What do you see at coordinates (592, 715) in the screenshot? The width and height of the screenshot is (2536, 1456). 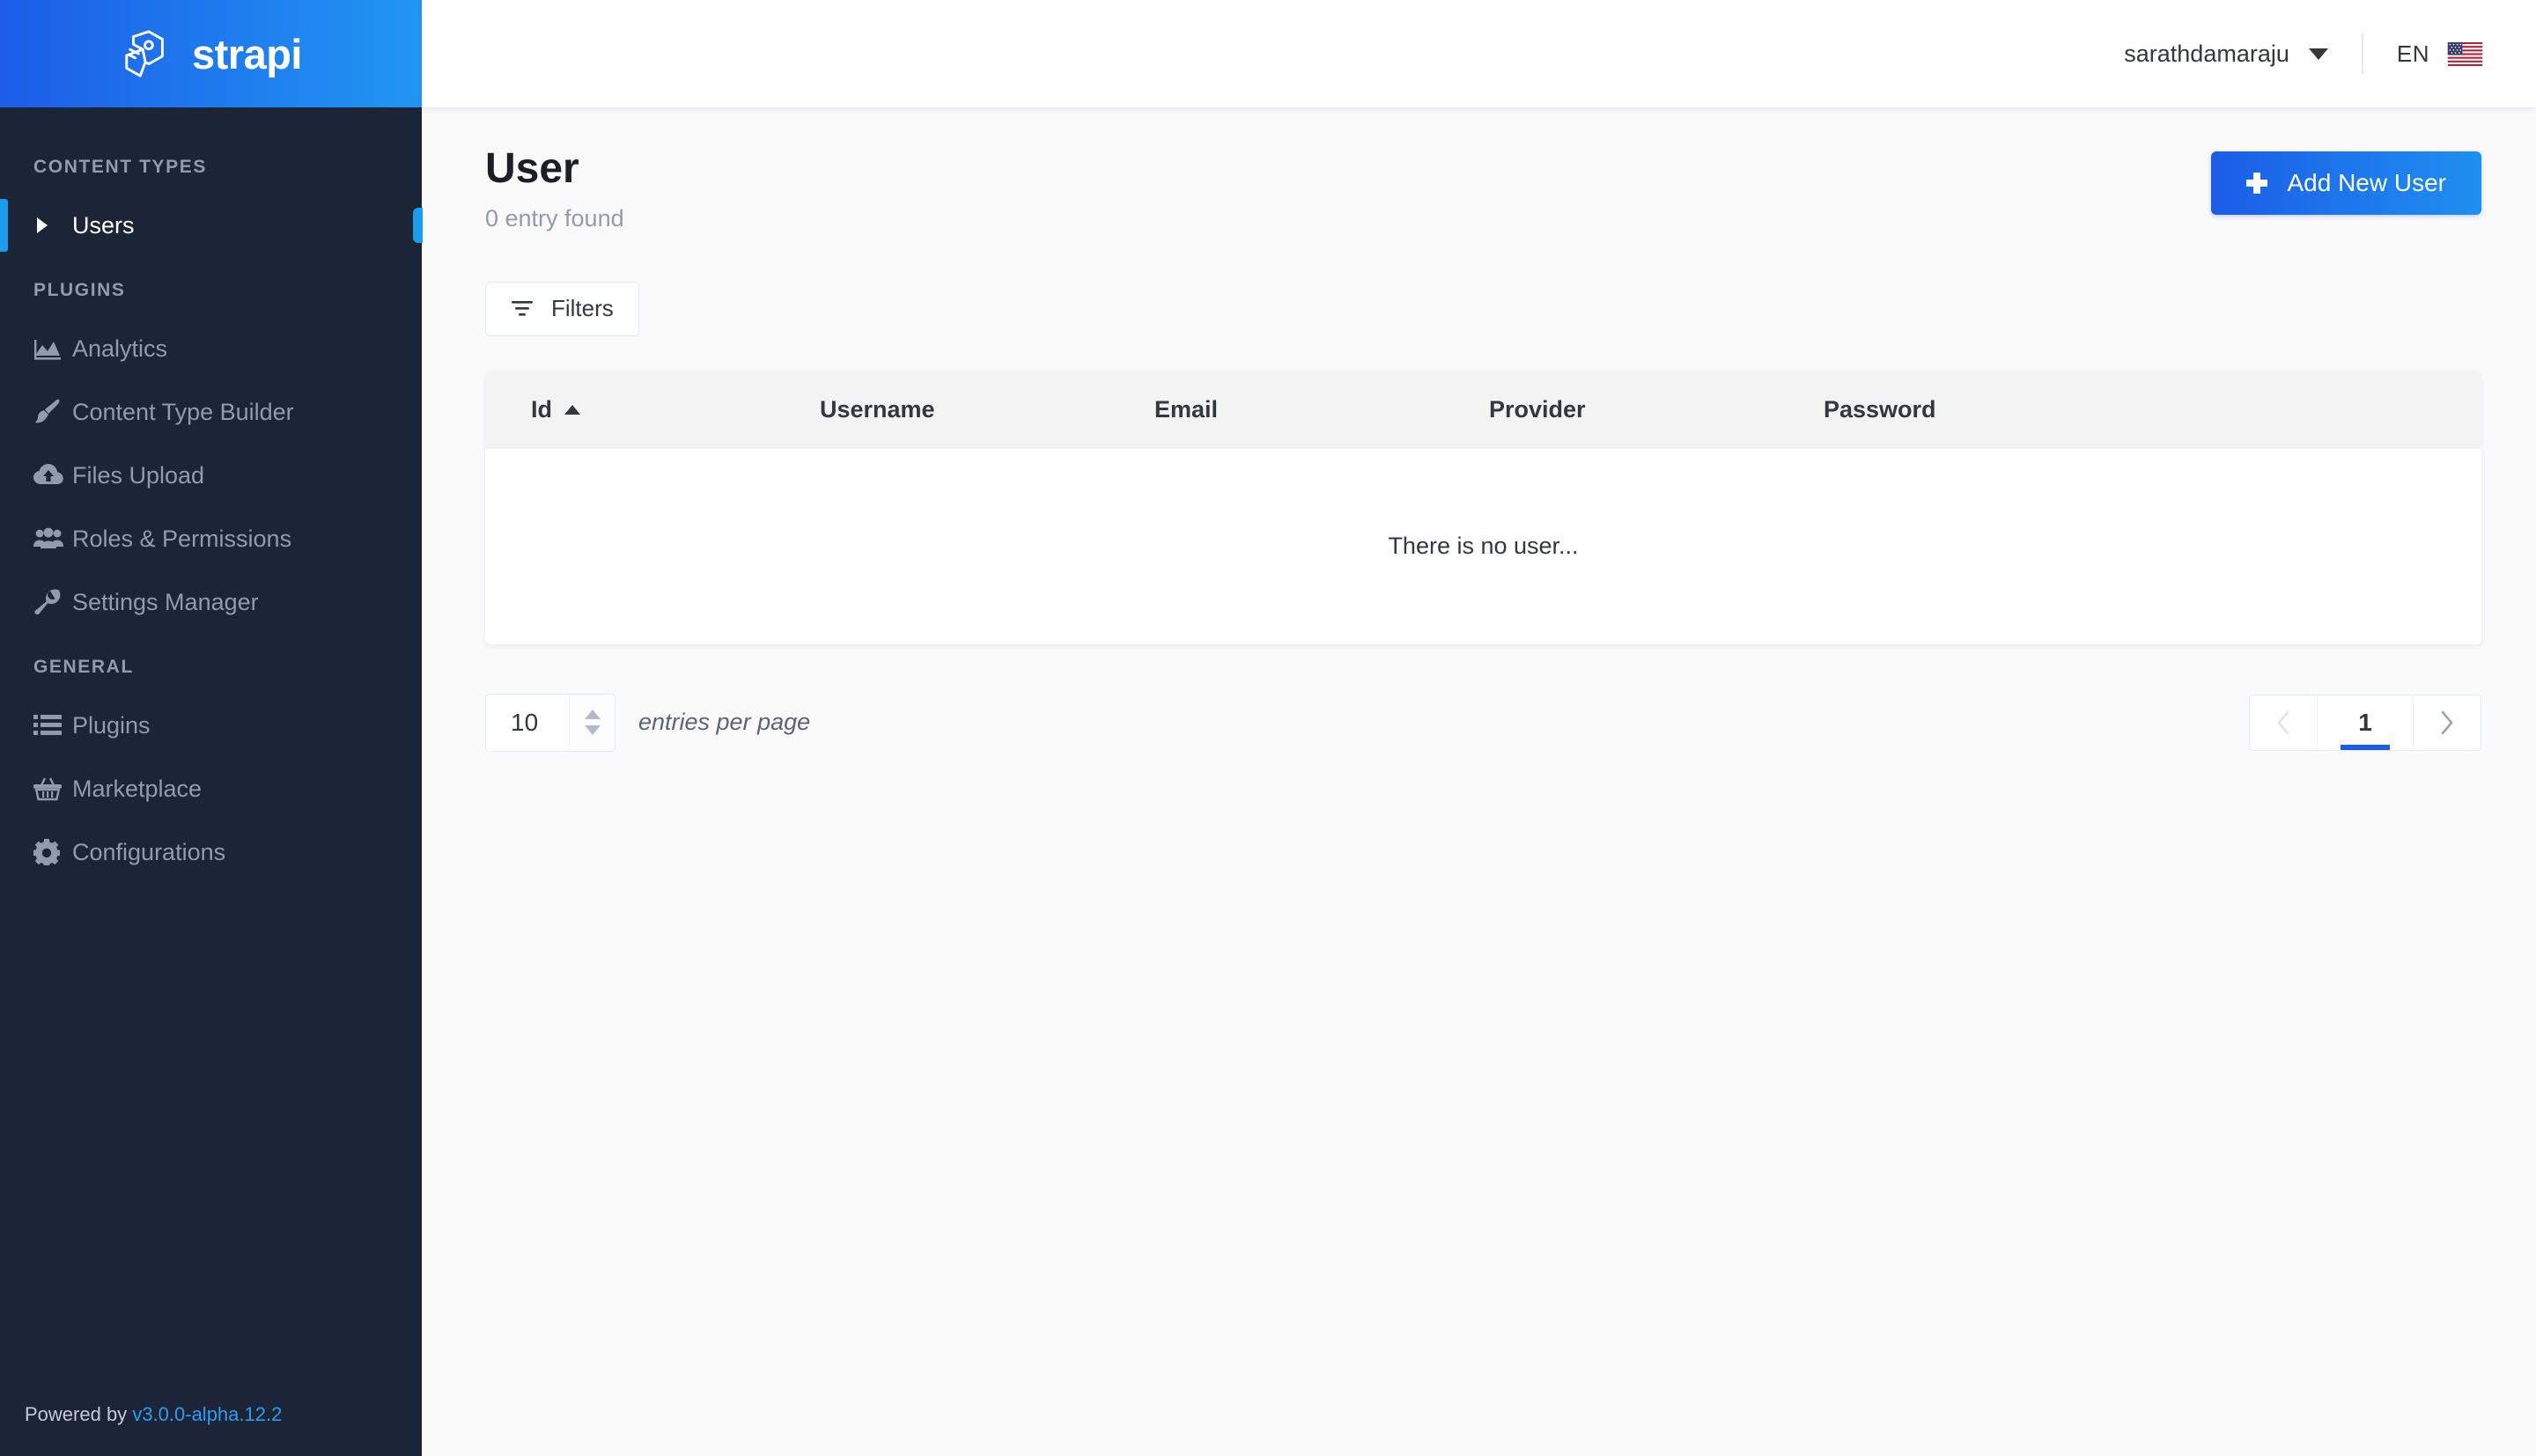 I see `stepper-up-icon` at bounding box center [592, 715].